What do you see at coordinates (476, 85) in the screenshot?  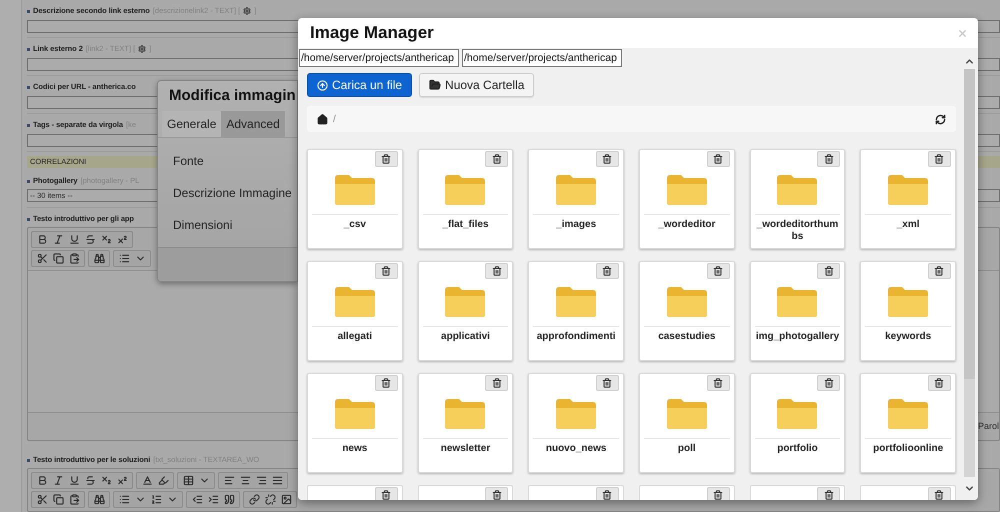 I see `new-folder-button: Nuova Cartella` at bounding box center [476, 85].